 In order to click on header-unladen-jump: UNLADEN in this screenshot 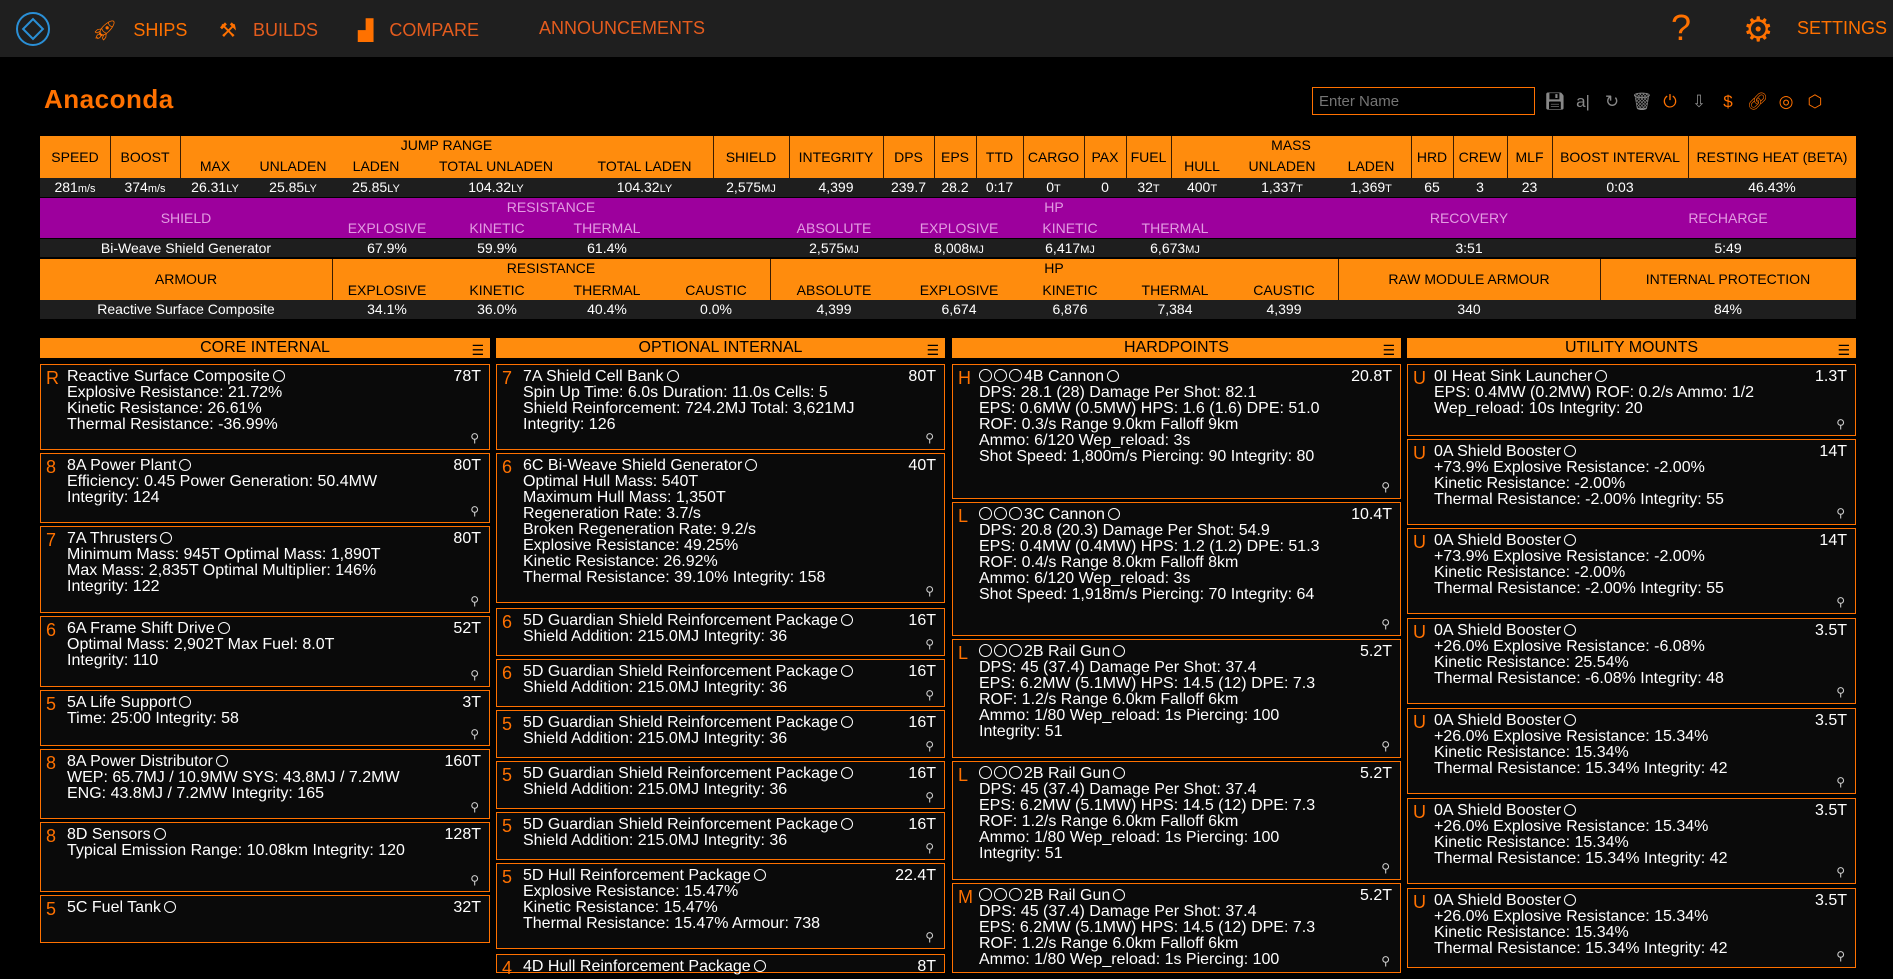, I will do `click(293, 166)`.